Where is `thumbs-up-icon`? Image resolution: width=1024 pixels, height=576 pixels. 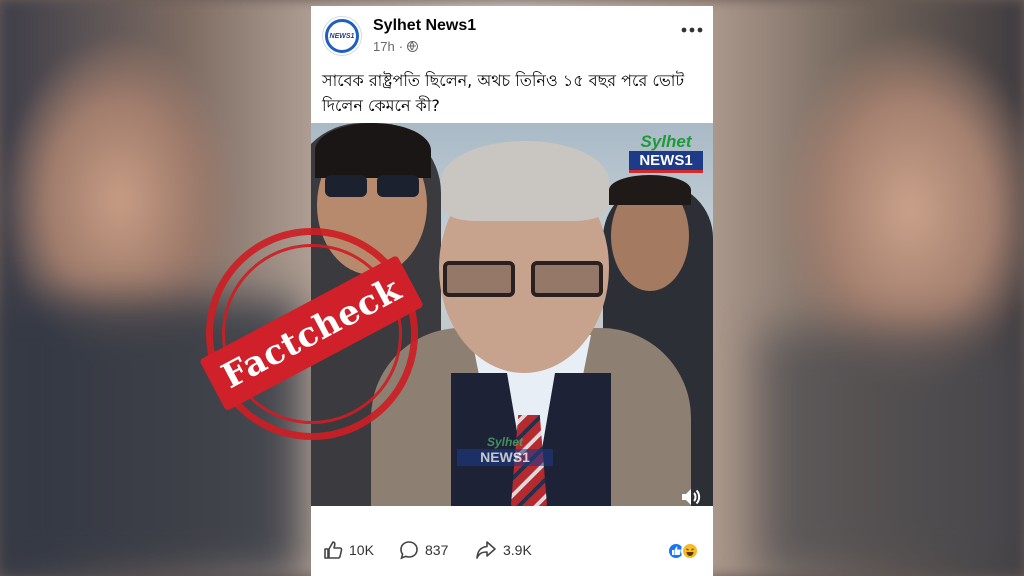
thumbs-up-icon is located at coordinates (333, 550).